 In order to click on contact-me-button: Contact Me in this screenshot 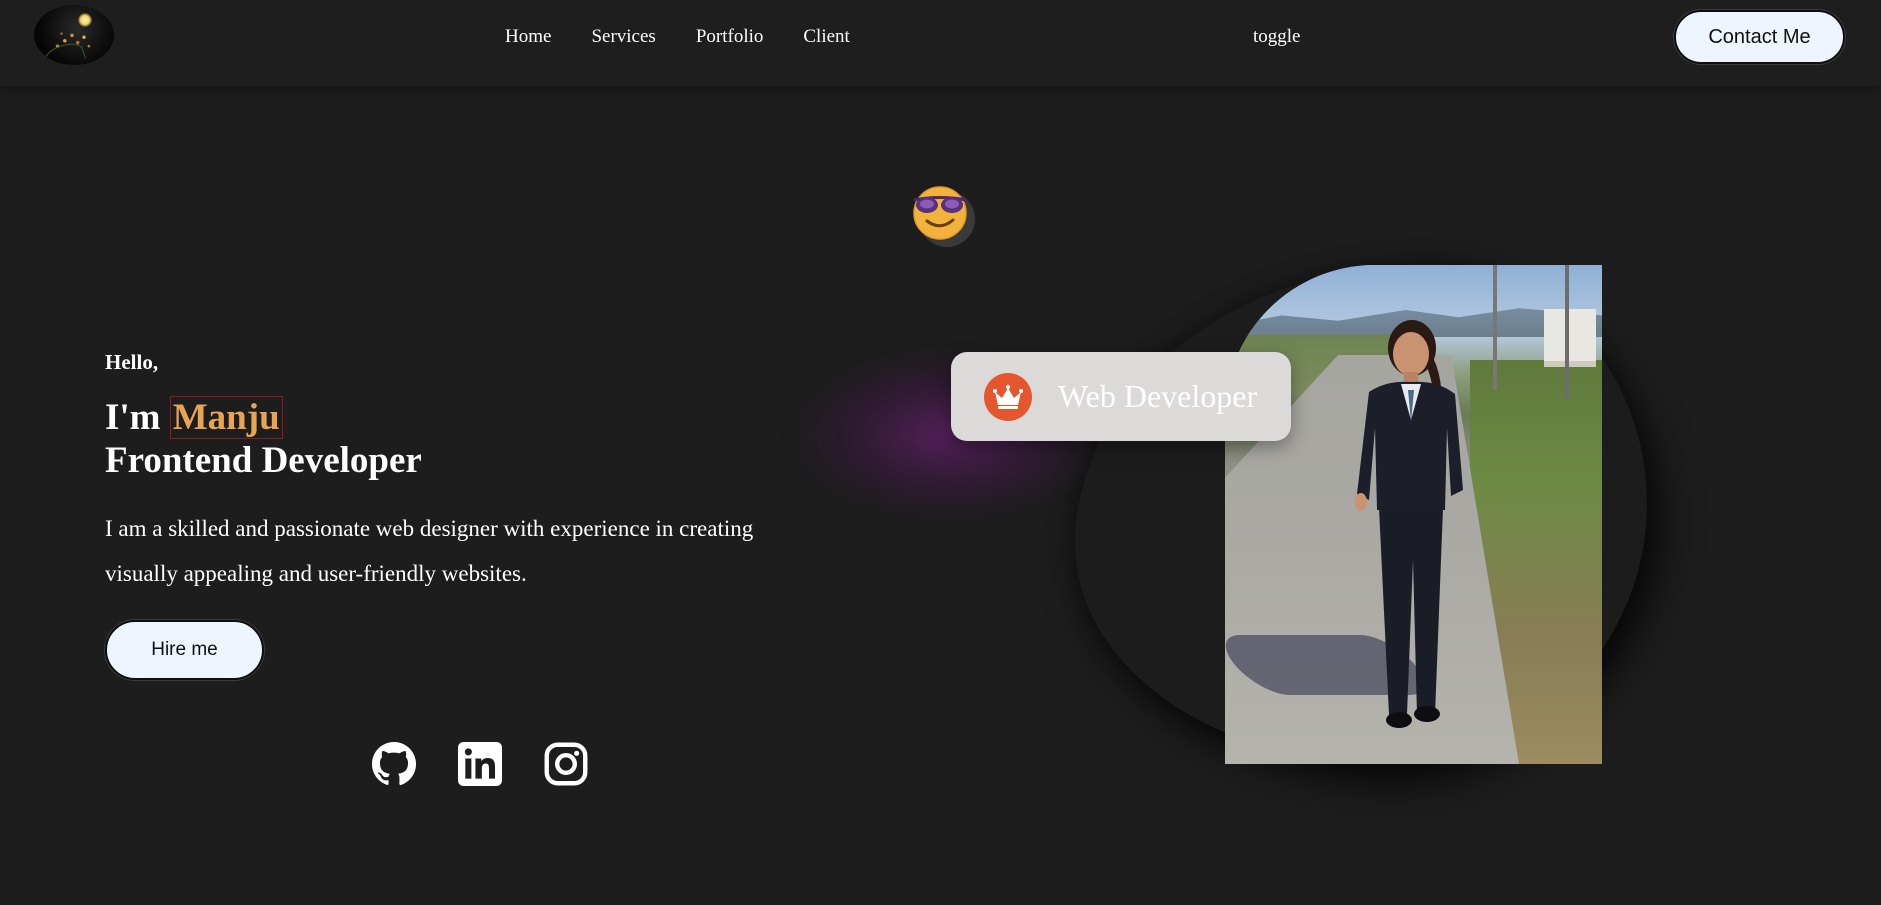, I will do `click(1759, 37)`.